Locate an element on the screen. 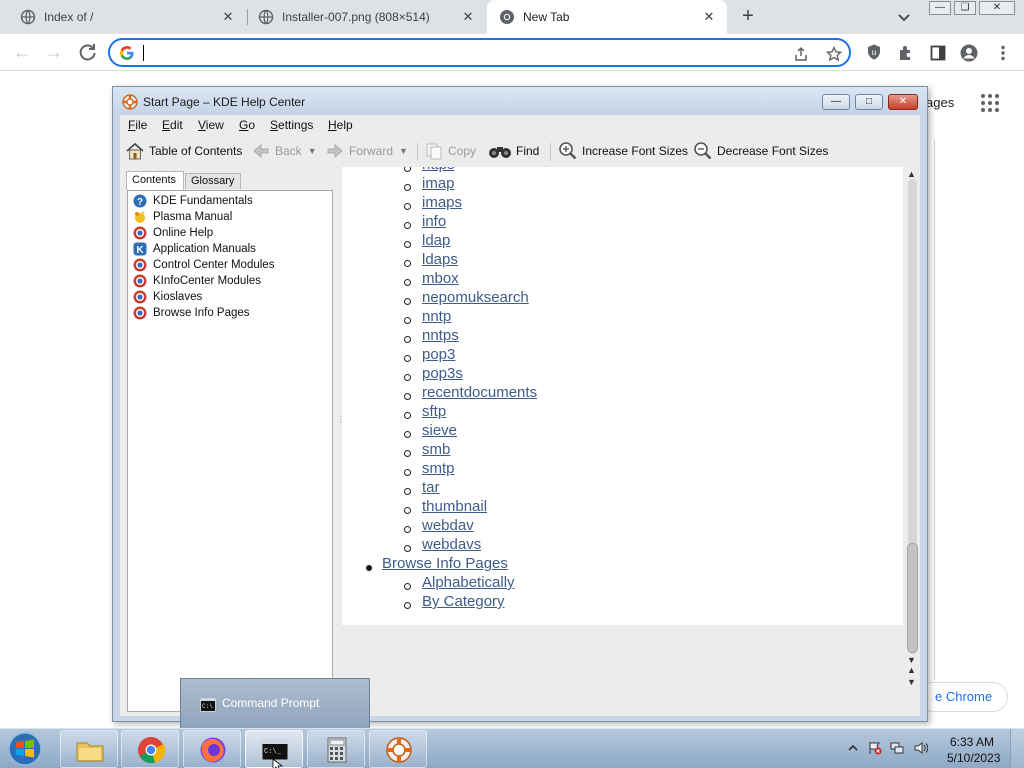 Image resolution: width=1024 pixels, height=768 pixels. tab-contents: Contents is located at coordinates (155, 180).